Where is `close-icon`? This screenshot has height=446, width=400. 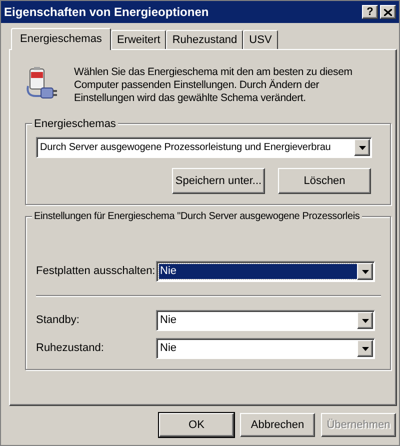
close-icon is located at coordinates (388, 12).